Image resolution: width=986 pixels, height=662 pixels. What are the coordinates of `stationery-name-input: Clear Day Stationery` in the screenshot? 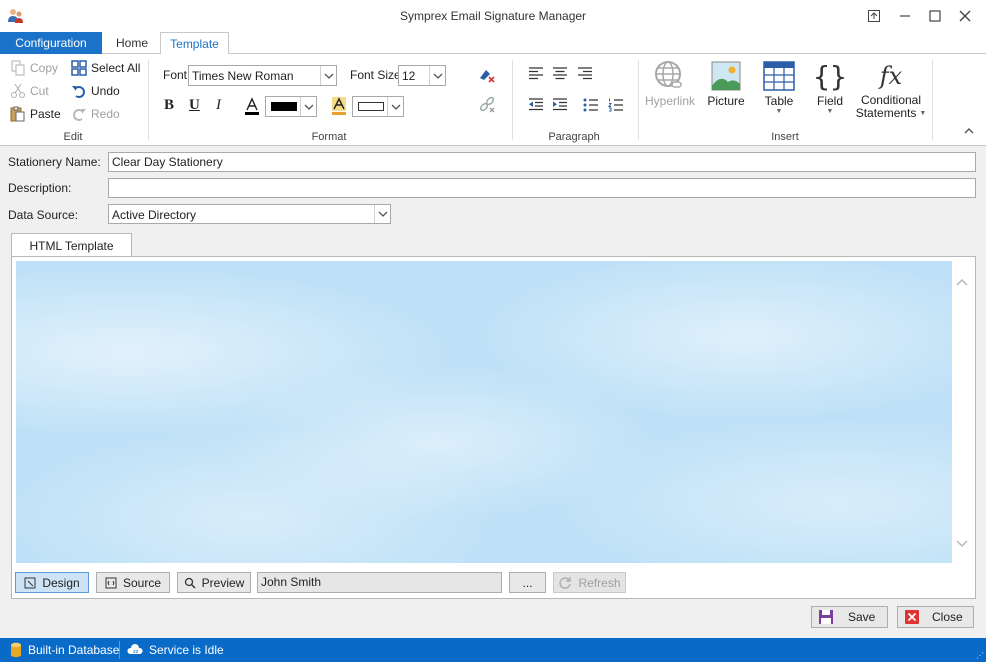 It's located at (542, 162).